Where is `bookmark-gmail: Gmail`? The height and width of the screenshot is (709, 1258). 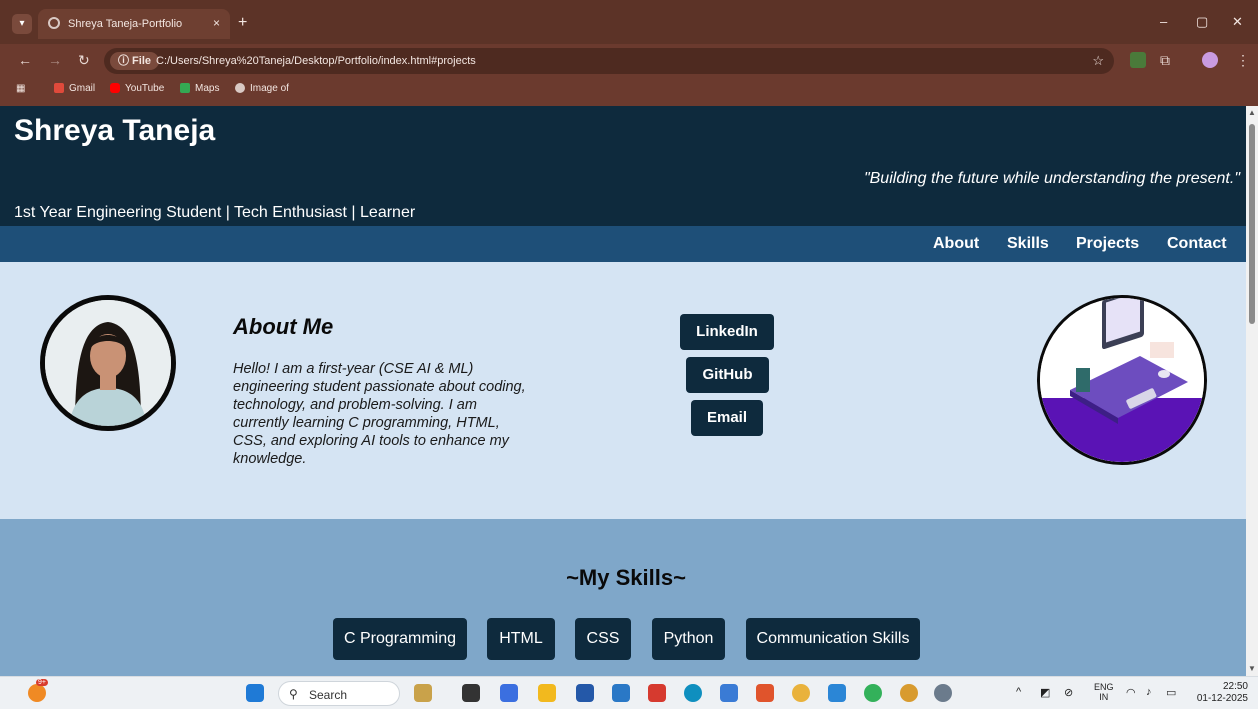 bookmark-gmail: Gmail is located at coordinates (74, 88).